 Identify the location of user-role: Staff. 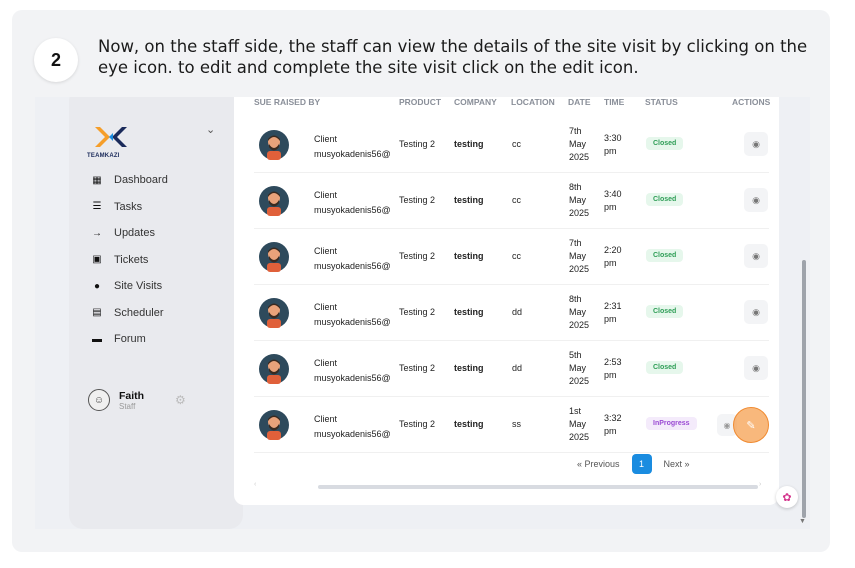
(127, 406).